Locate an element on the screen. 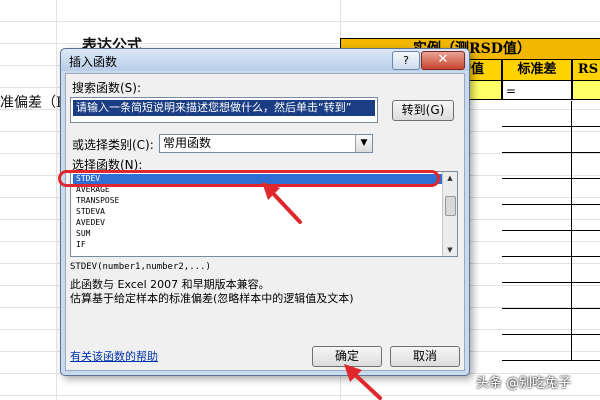 The height and width of the screenshot is (400, 600). search-input-text: 请输入一条简短说明来描述您想做什么，然后单击“转到” is located at coordinates (224, 108).